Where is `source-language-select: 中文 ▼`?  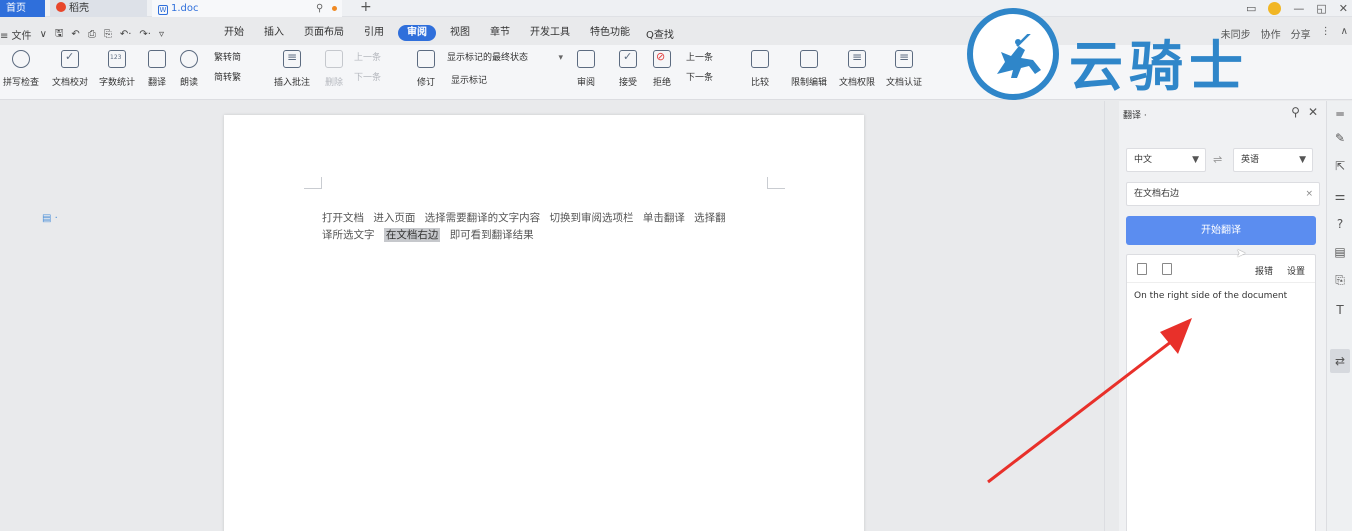 source-language-select: 中文 ▼ is located at coordinates (1166, 160).